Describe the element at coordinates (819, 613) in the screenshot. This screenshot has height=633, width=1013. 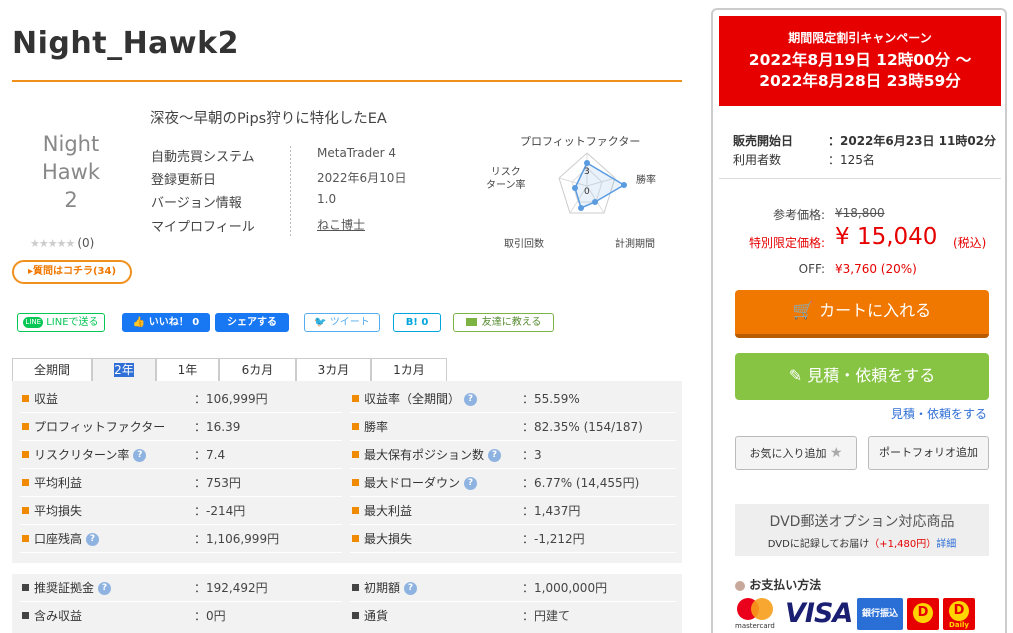
I see `visa-icon: VISA` at that location.